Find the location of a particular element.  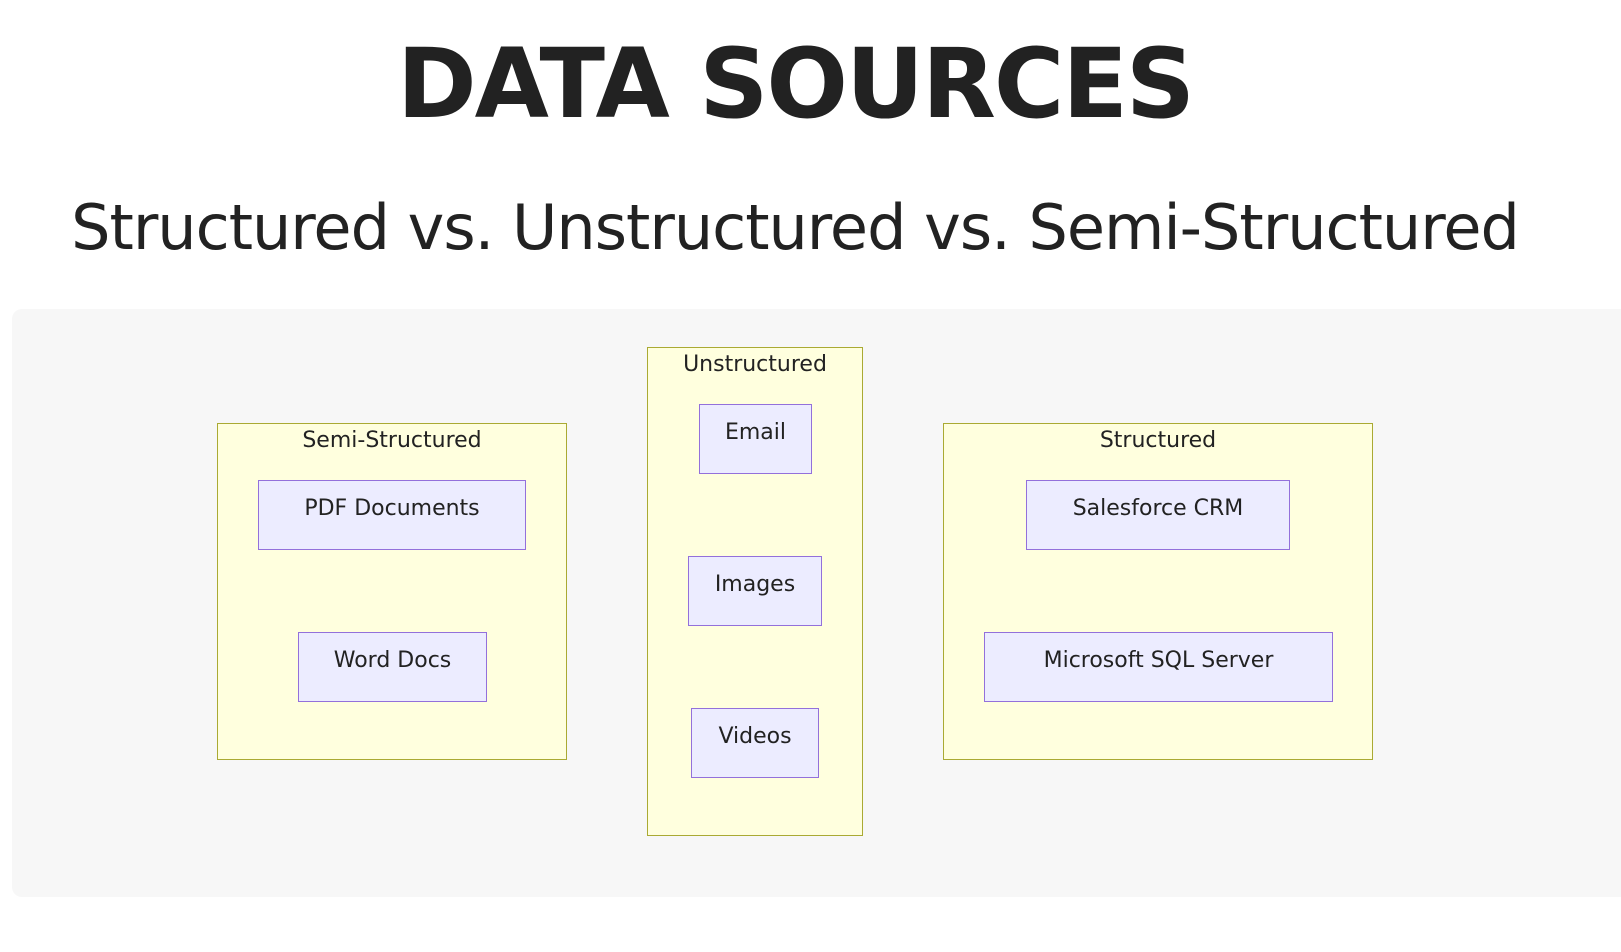

node-email: Email is located at coordinates (755, 439).